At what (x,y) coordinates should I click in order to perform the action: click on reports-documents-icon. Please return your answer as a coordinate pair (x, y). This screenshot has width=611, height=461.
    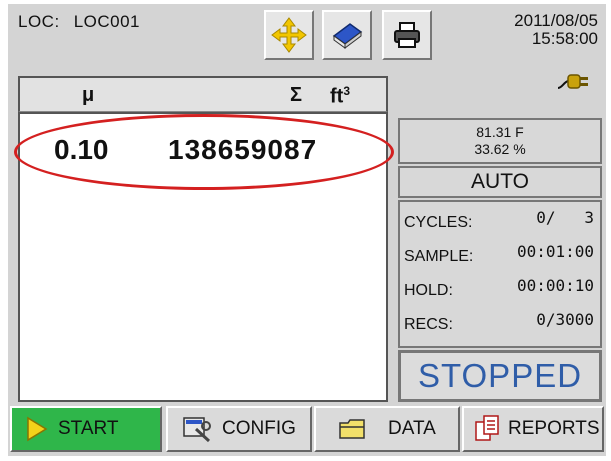
    Looking at the image, I should click on (488, 429).